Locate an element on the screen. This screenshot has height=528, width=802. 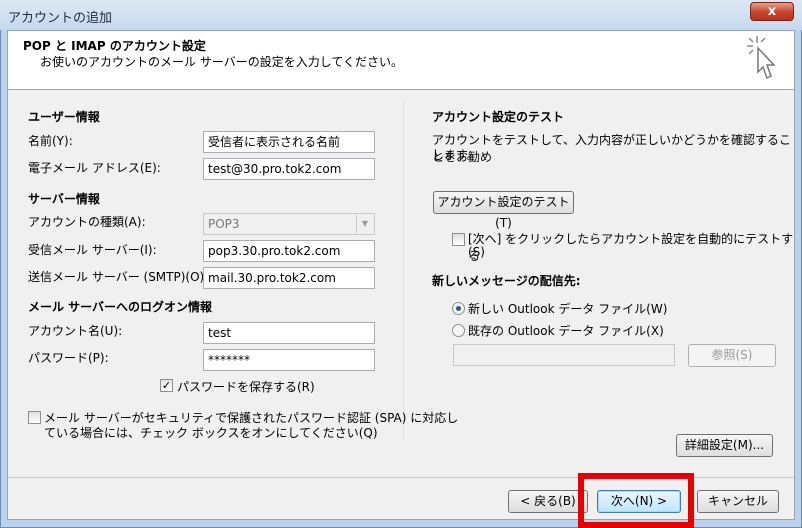
user-info-heading: ユーザー情報 is located at coordinates (64, 117).